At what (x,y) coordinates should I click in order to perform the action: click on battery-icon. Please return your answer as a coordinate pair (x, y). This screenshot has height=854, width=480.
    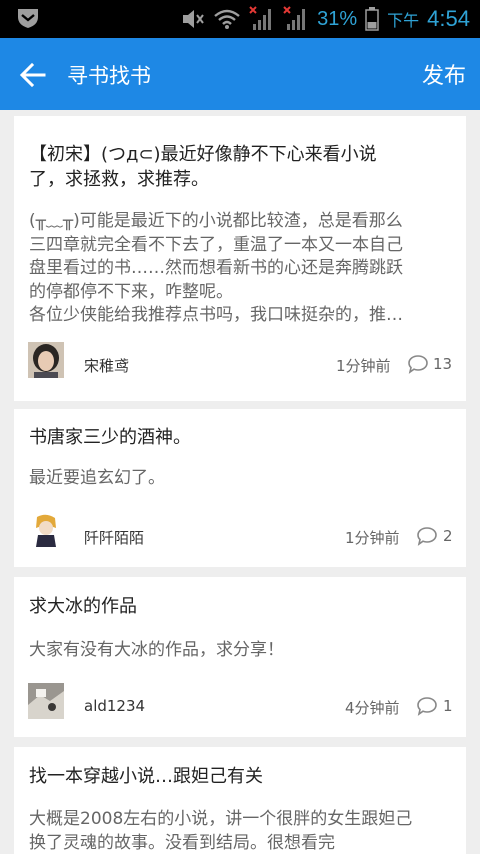
    Looking at the image, I should click on (372, 19).